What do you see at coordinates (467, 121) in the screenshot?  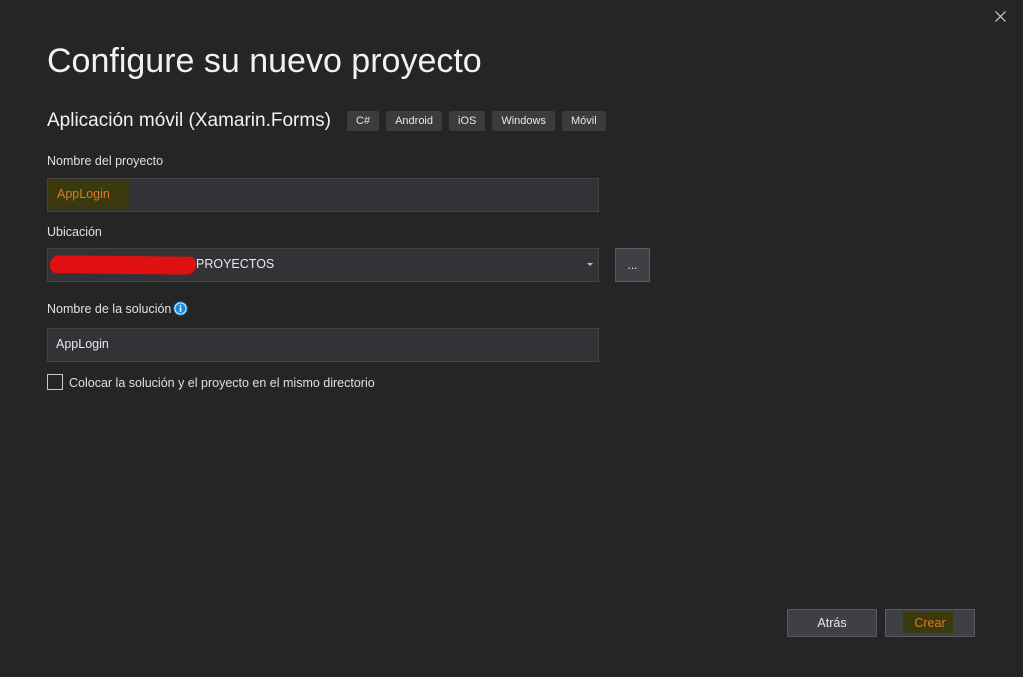 I see `tag-ios: iOS` at bounding box center [467, 121].